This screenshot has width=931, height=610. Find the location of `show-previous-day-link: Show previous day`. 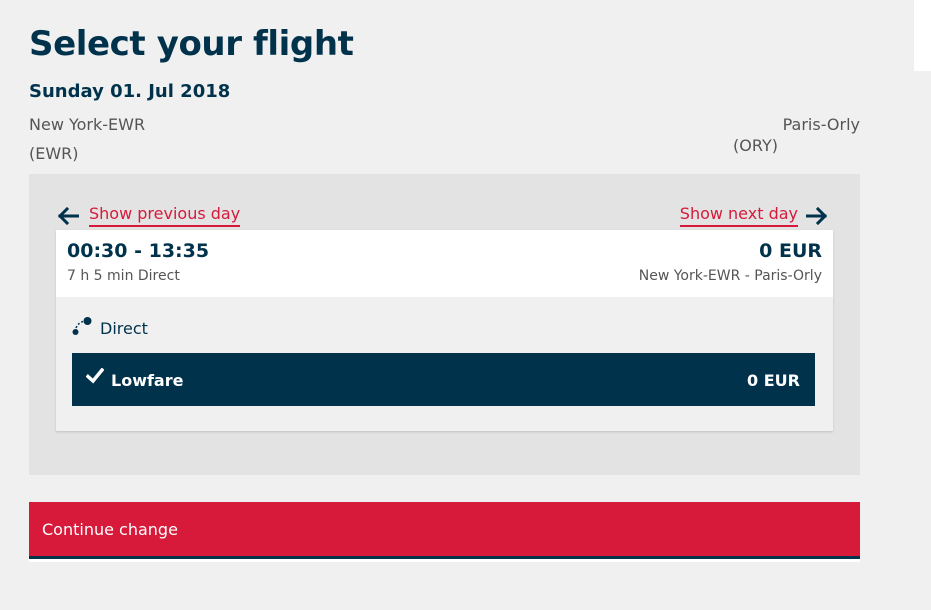

show-previous-day-link: Show previous day is located at coordinates (149, 215).